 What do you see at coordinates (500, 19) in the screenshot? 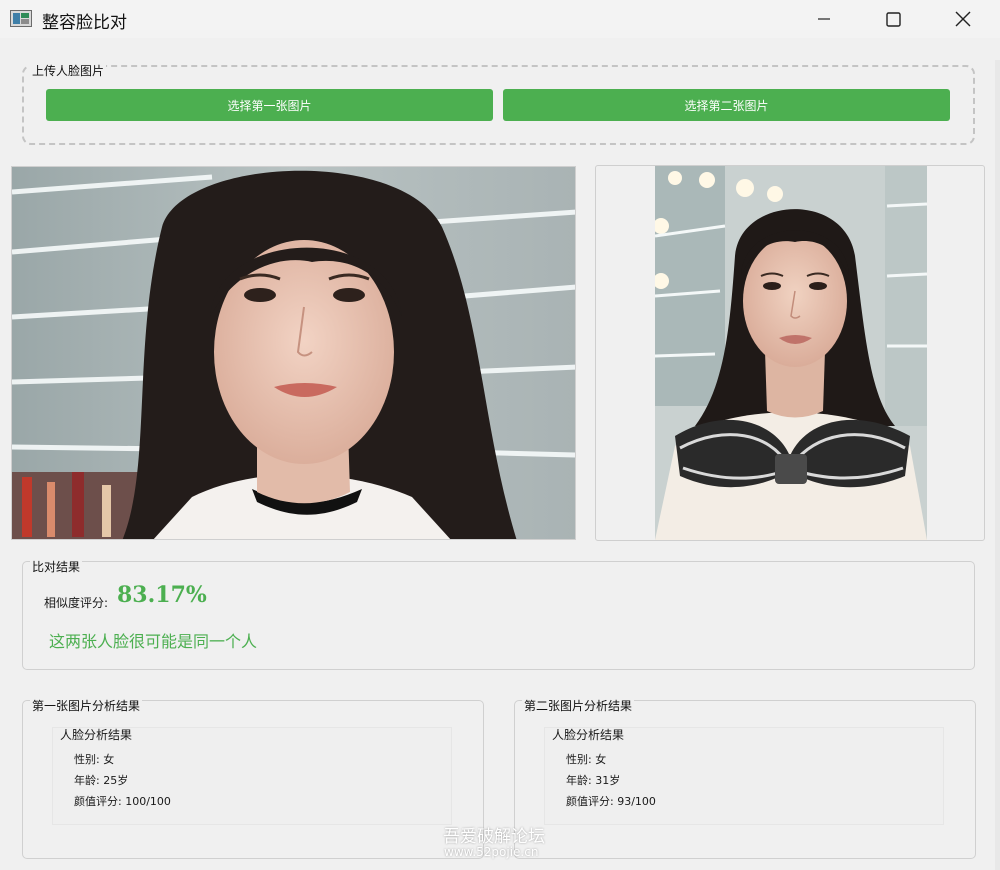
I see `title-bar: 整容脸比对` at bounding box center [500, 19].